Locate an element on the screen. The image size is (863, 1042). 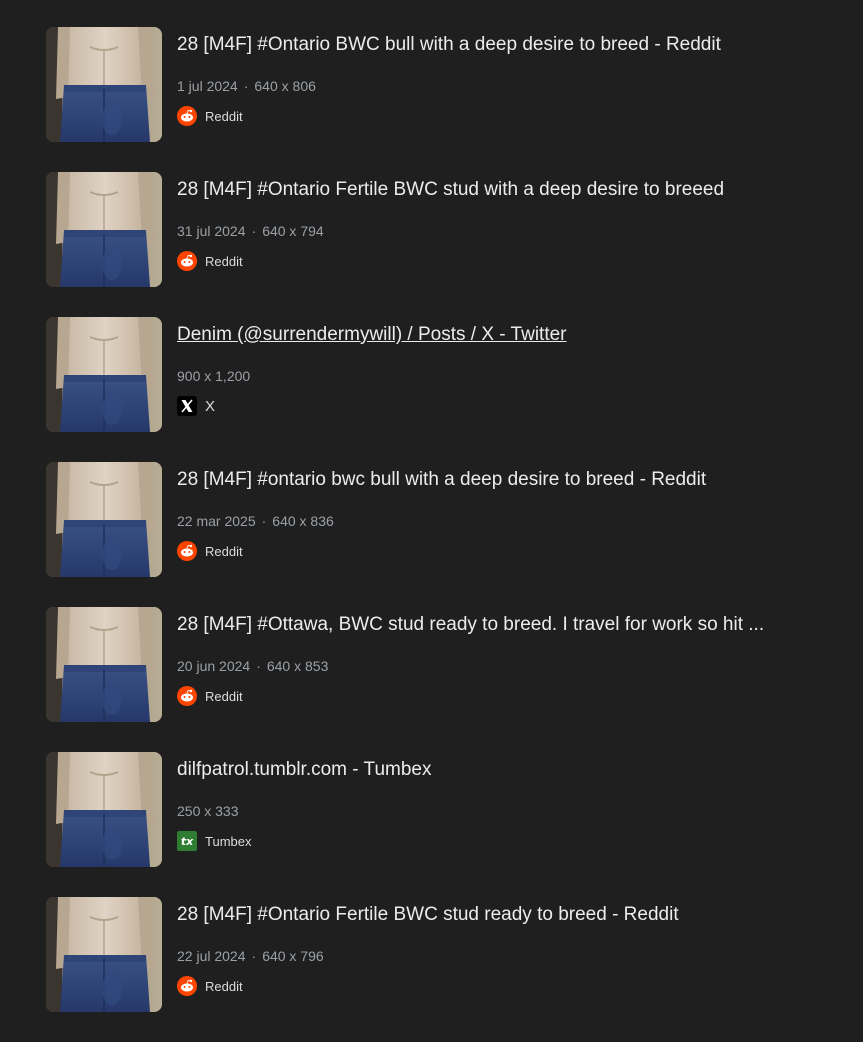
result-dimensions: 640 x 794 is located at coordinates (293, 231).